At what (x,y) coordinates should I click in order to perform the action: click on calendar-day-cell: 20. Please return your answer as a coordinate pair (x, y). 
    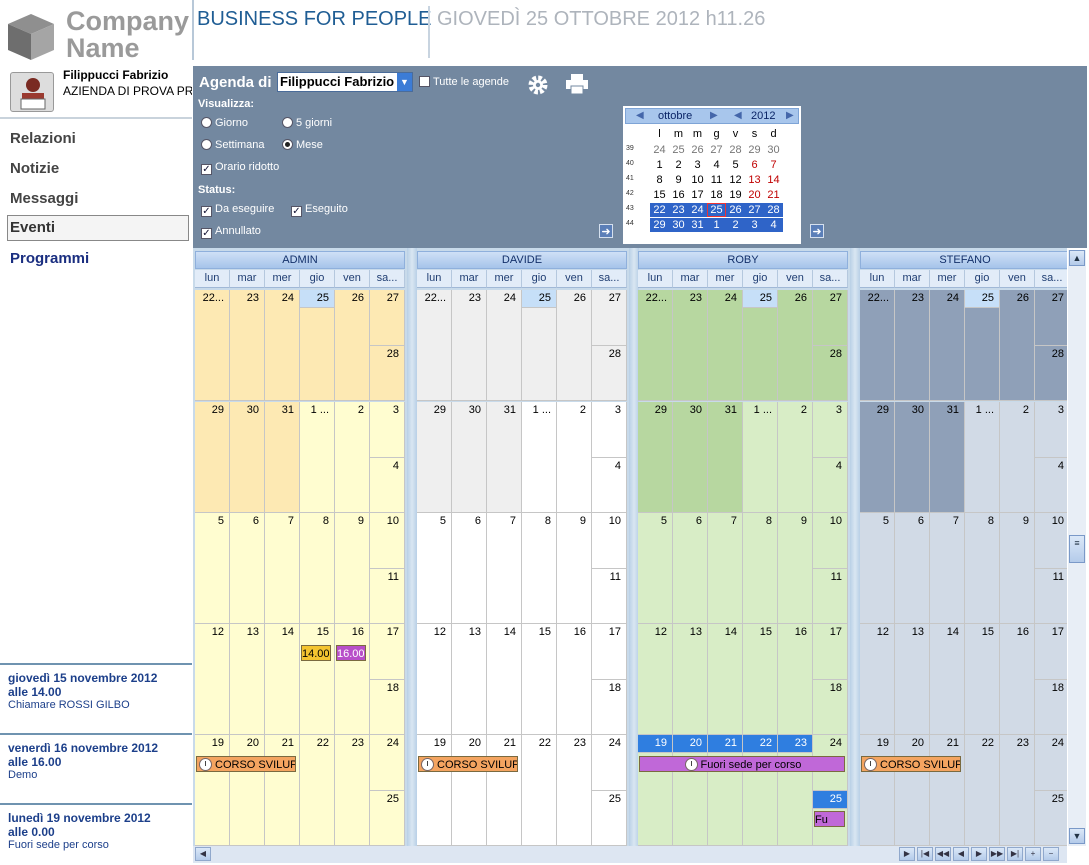
    Looking at the image, I should click on (247, 790).